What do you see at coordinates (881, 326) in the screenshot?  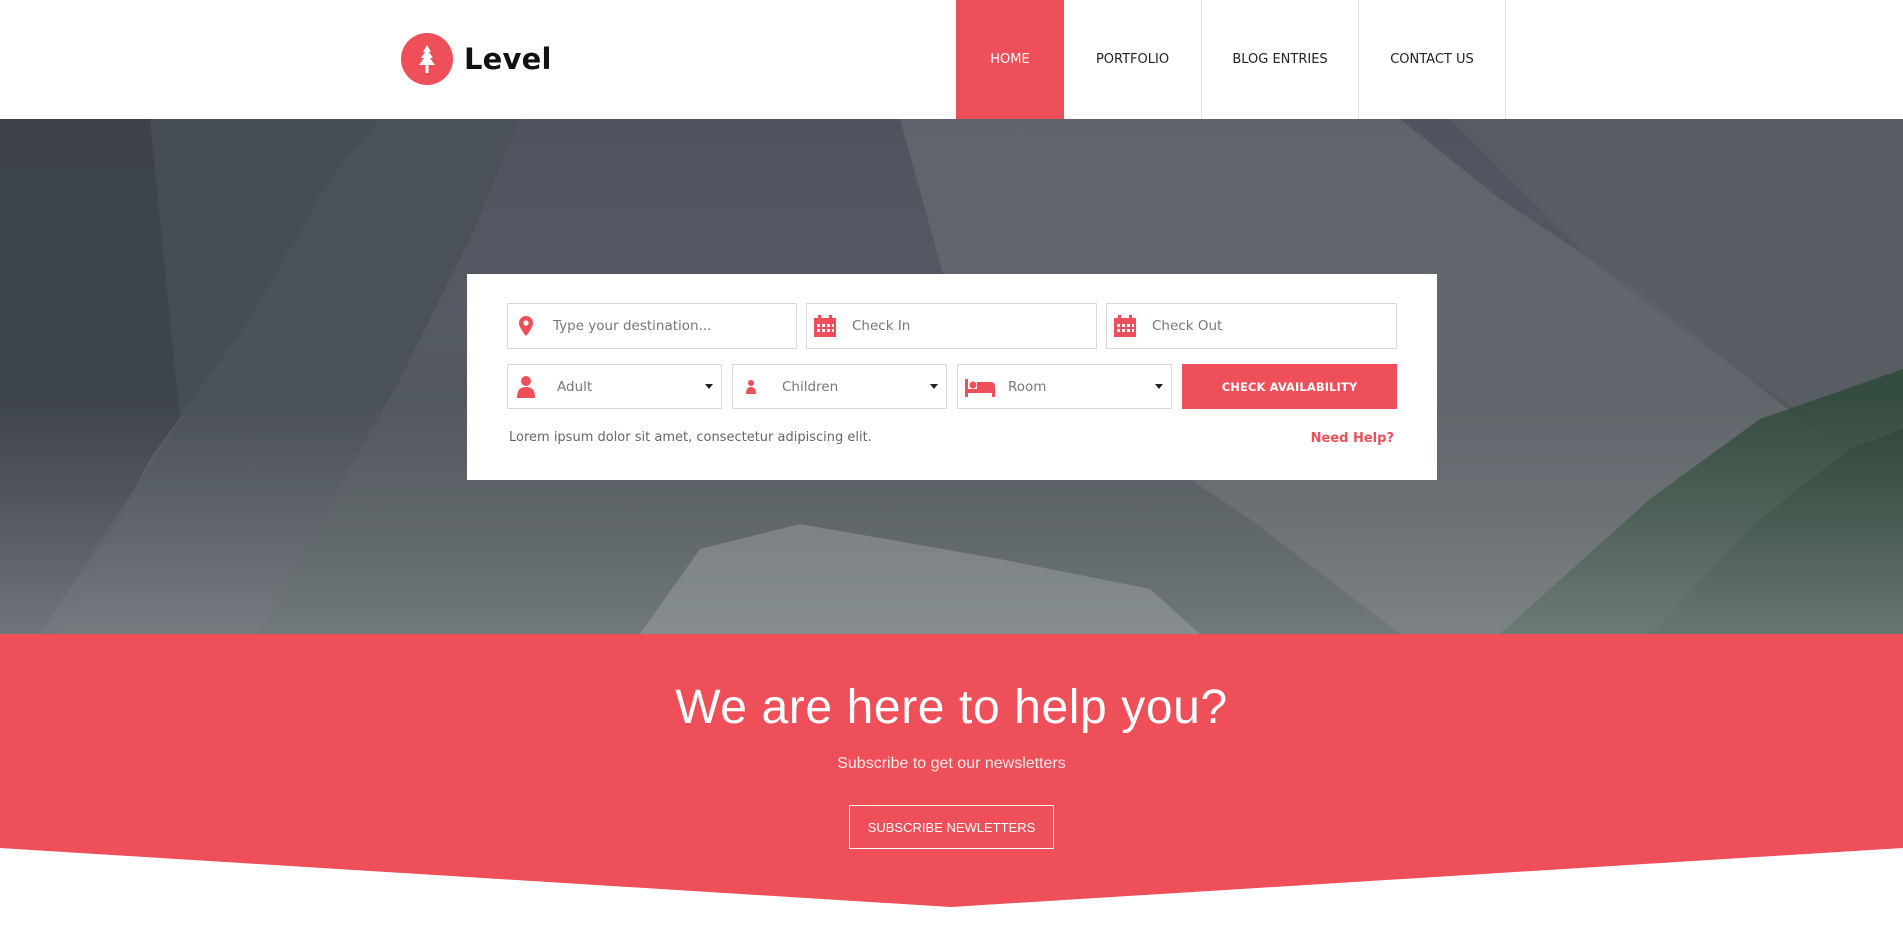 I see `check-in-placeholder: Check In` at bounding box center [881, 326].